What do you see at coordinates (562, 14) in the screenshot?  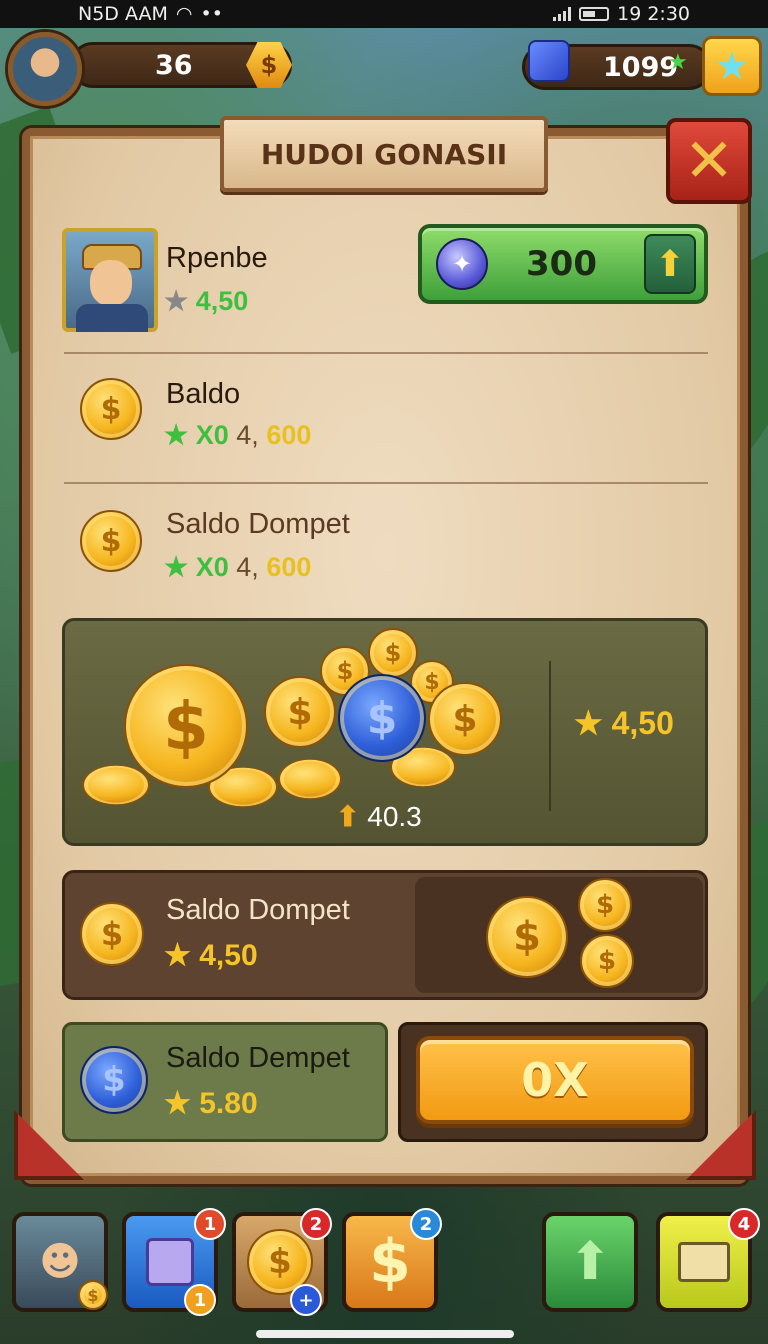 I see `signal-icon` at bounding box center [562, 14].